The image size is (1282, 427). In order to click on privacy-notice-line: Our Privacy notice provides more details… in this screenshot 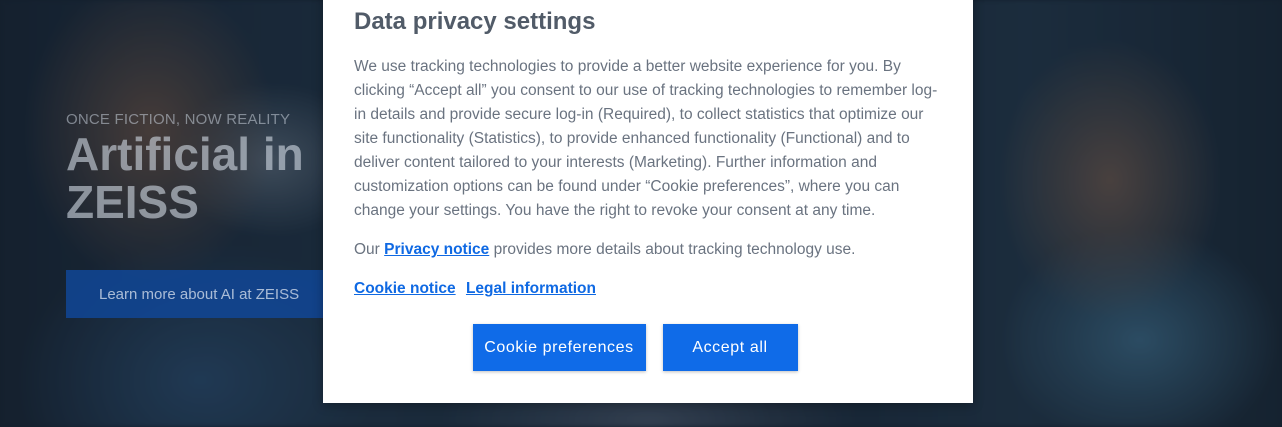, I will do `click(648, 250)`.